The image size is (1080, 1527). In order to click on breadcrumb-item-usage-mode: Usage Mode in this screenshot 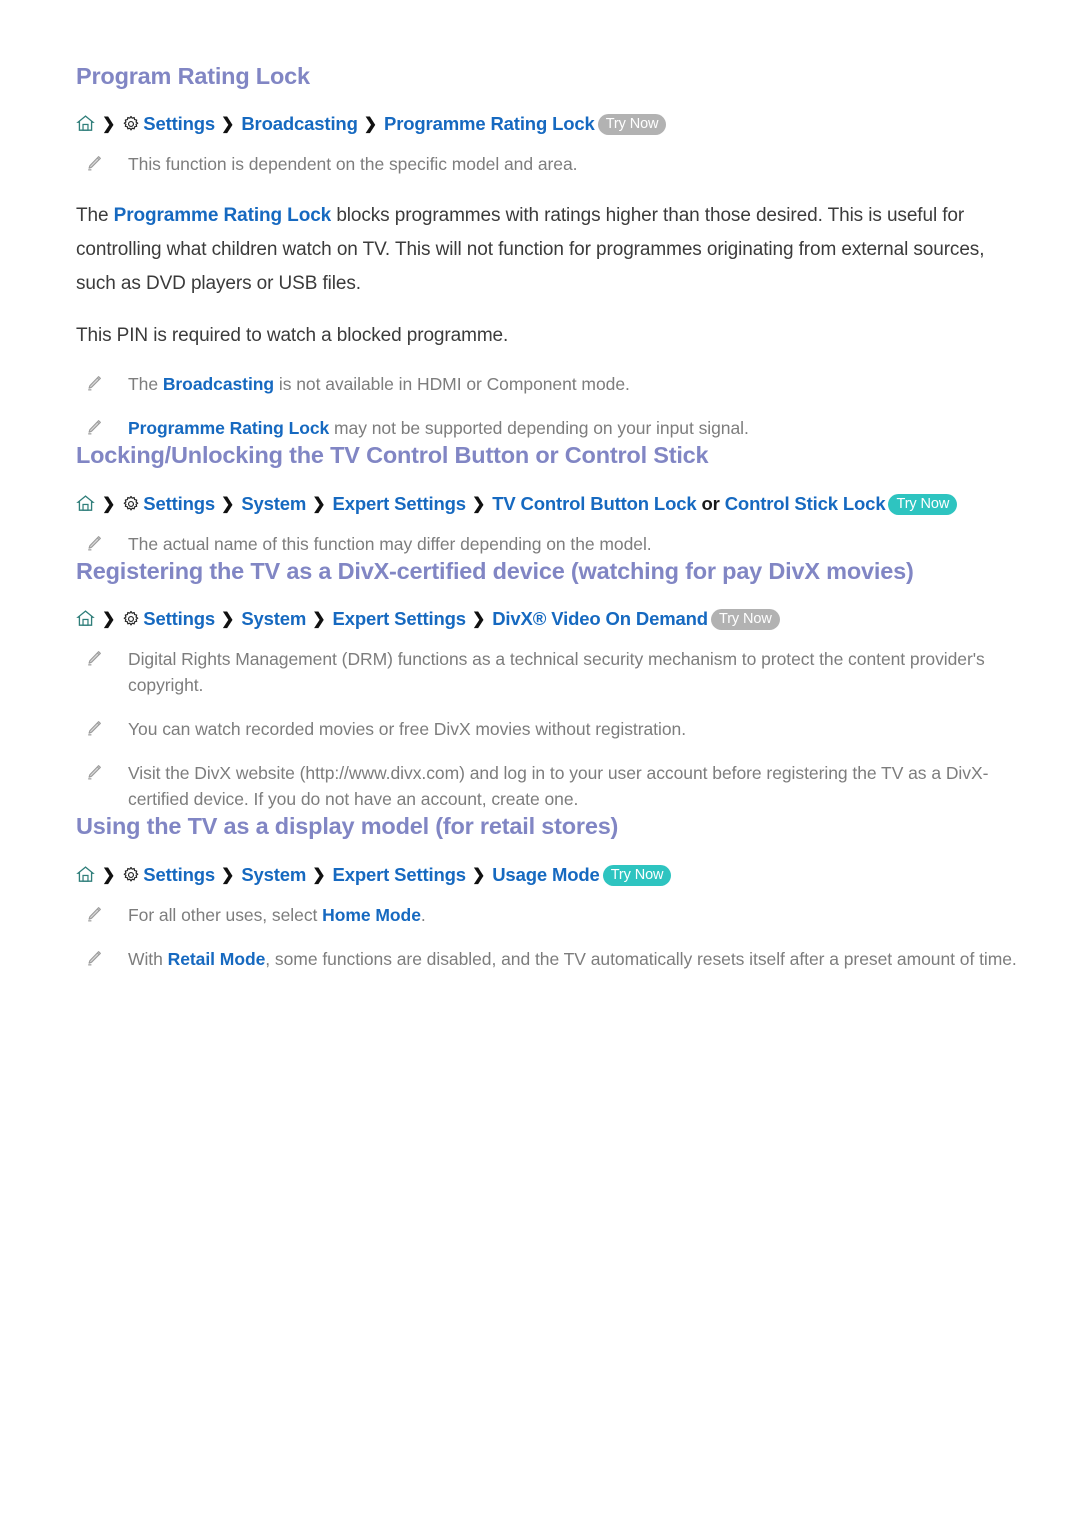, I will do `click(546, 874)`.